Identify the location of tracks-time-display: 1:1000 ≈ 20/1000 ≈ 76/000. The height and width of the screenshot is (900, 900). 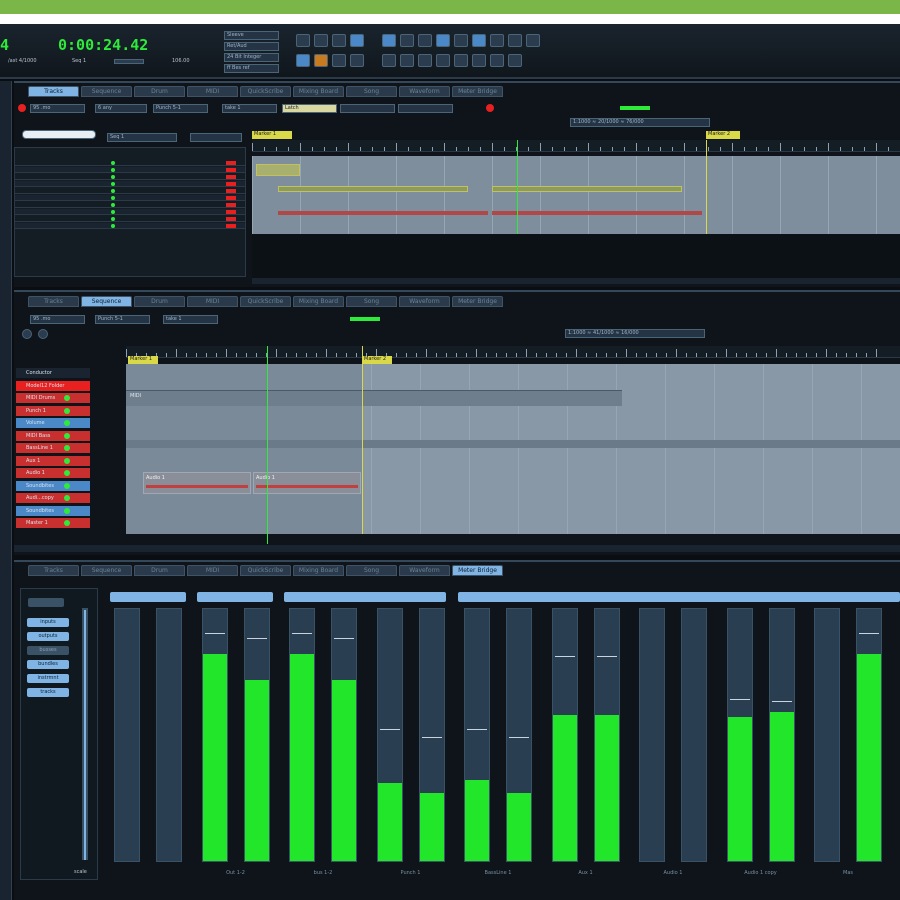
(640, 122).